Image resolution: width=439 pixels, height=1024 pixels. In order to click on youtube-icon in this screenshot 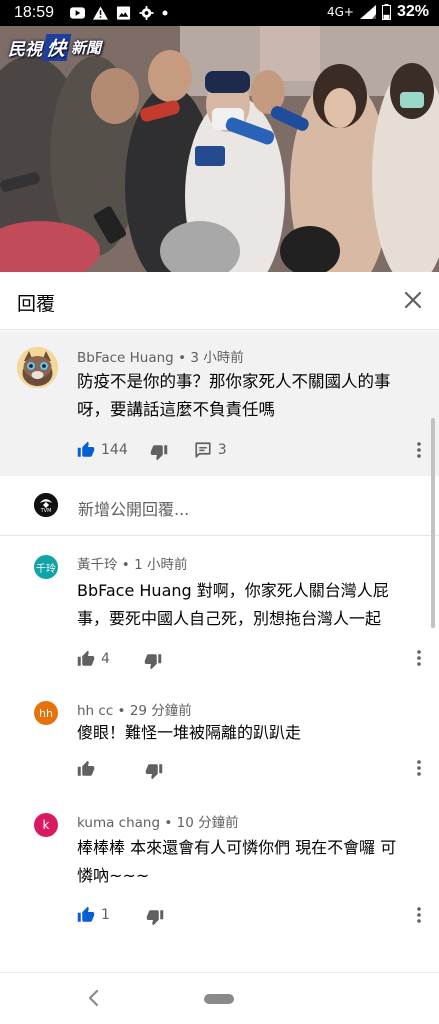, I will do `click(77, 13)`.